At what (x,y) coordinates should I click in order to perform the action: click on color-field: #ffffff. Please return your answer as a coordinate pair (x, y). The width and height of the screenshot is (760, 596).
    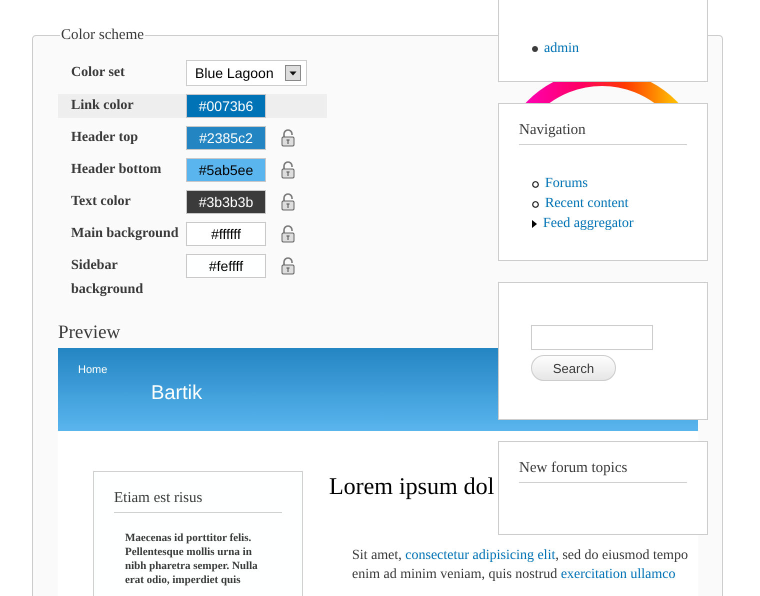
    Looking at the image, I should click on (226, 234).